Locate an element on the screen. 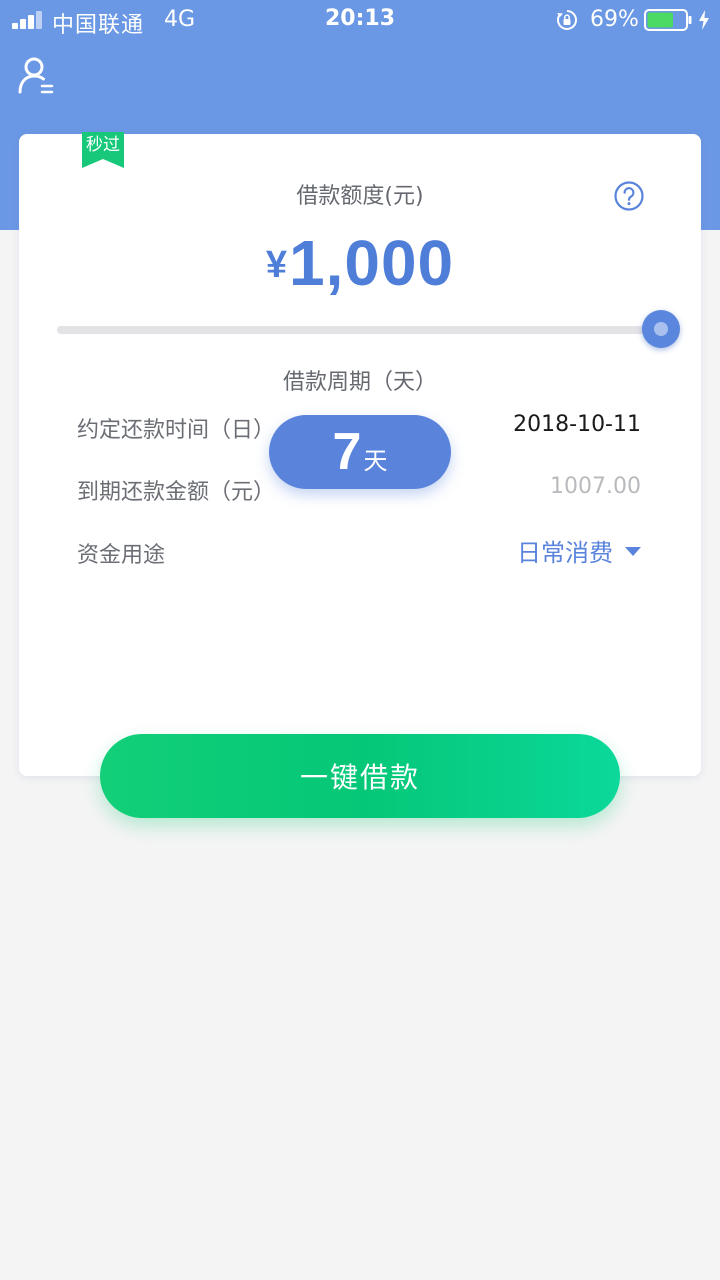 The image size is (720, 1280). amount-slider is located at coordinates (368, 329).